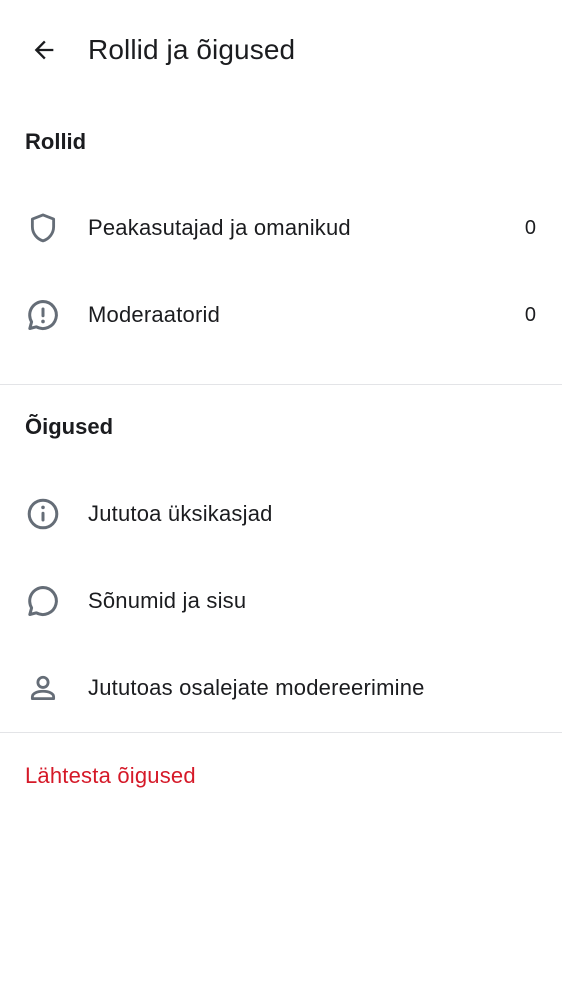  What do you see at coordinates (43, 601) in the screenshot?
I see `chat-bubble-icon` at bounding box center [43, 601].